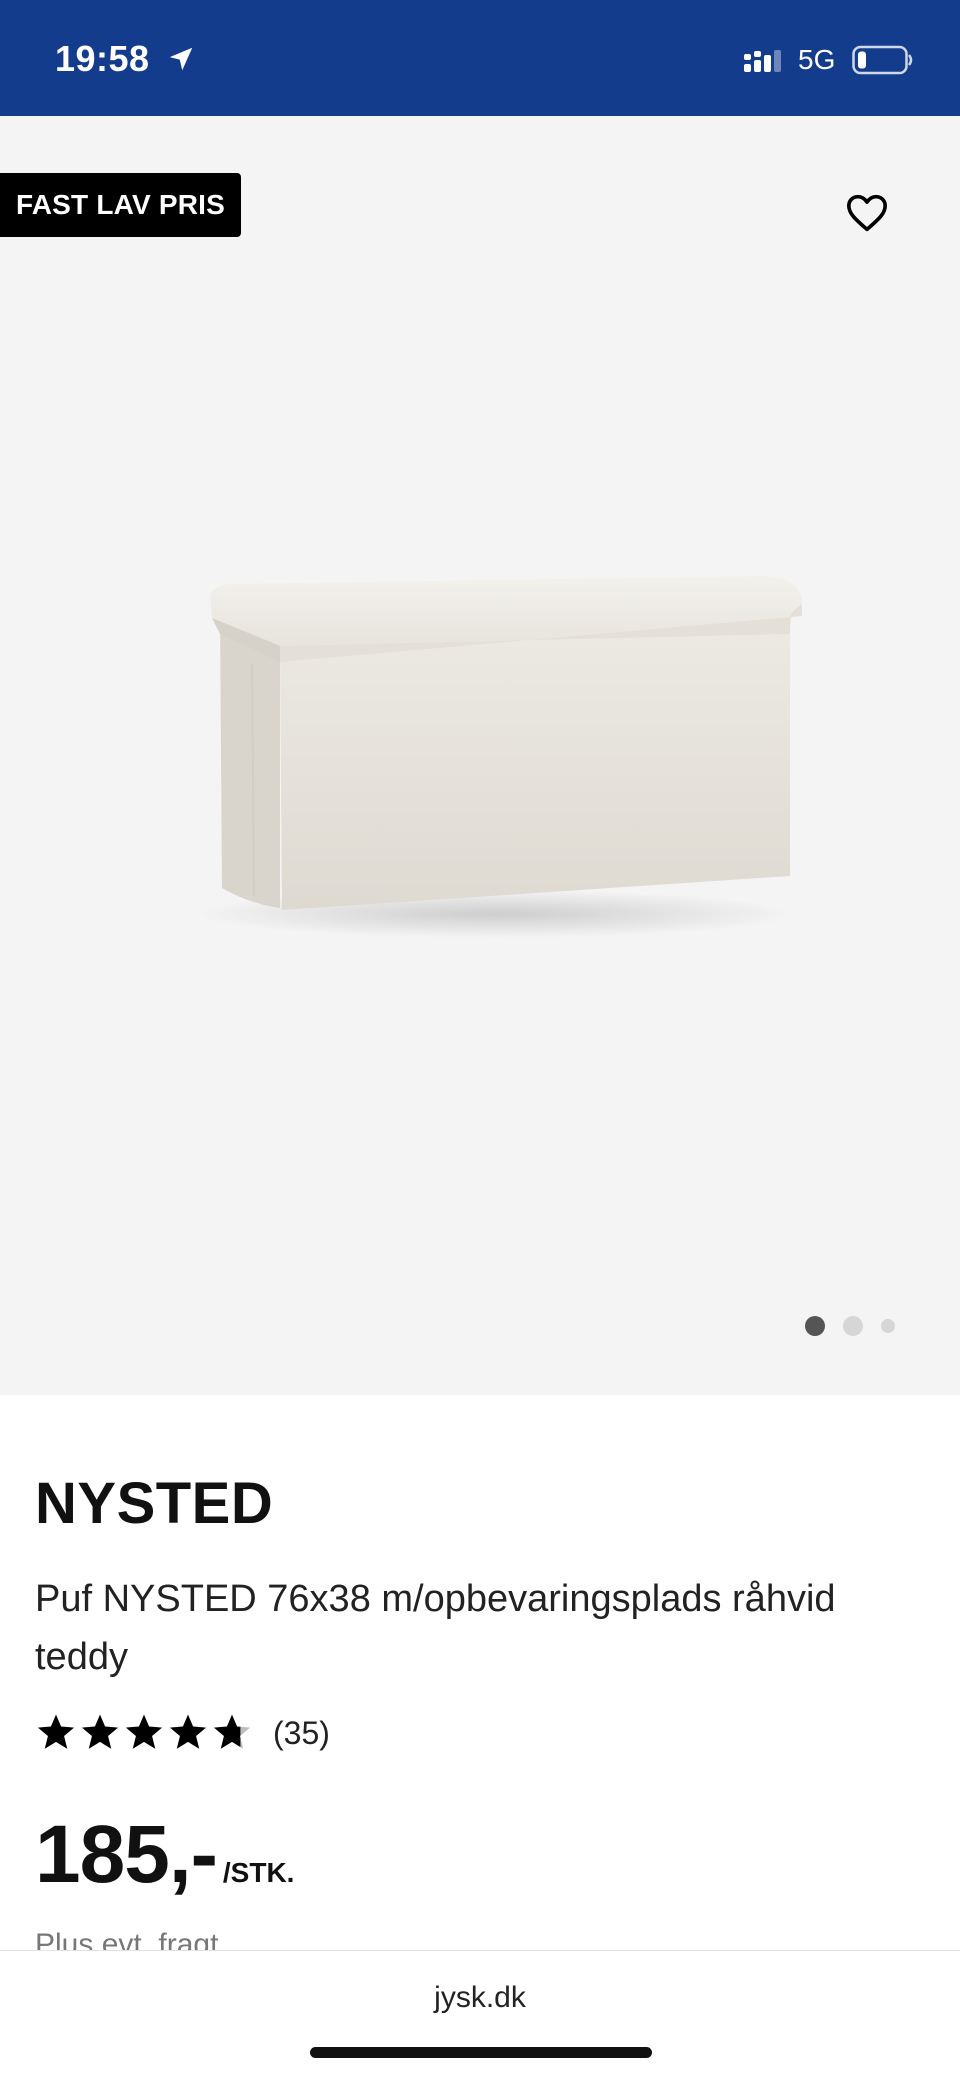 This screenshot has width=960, height=2079. I want to click on price-badge: FAST LAV PRIS, so click(120, 205).